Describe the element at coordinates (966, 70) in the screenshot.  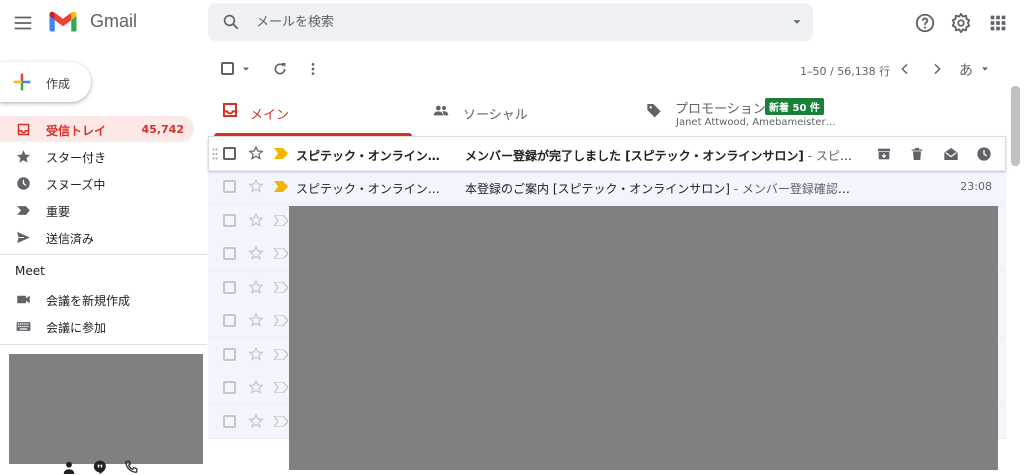
I see `input-tools-button: あ` at that location.